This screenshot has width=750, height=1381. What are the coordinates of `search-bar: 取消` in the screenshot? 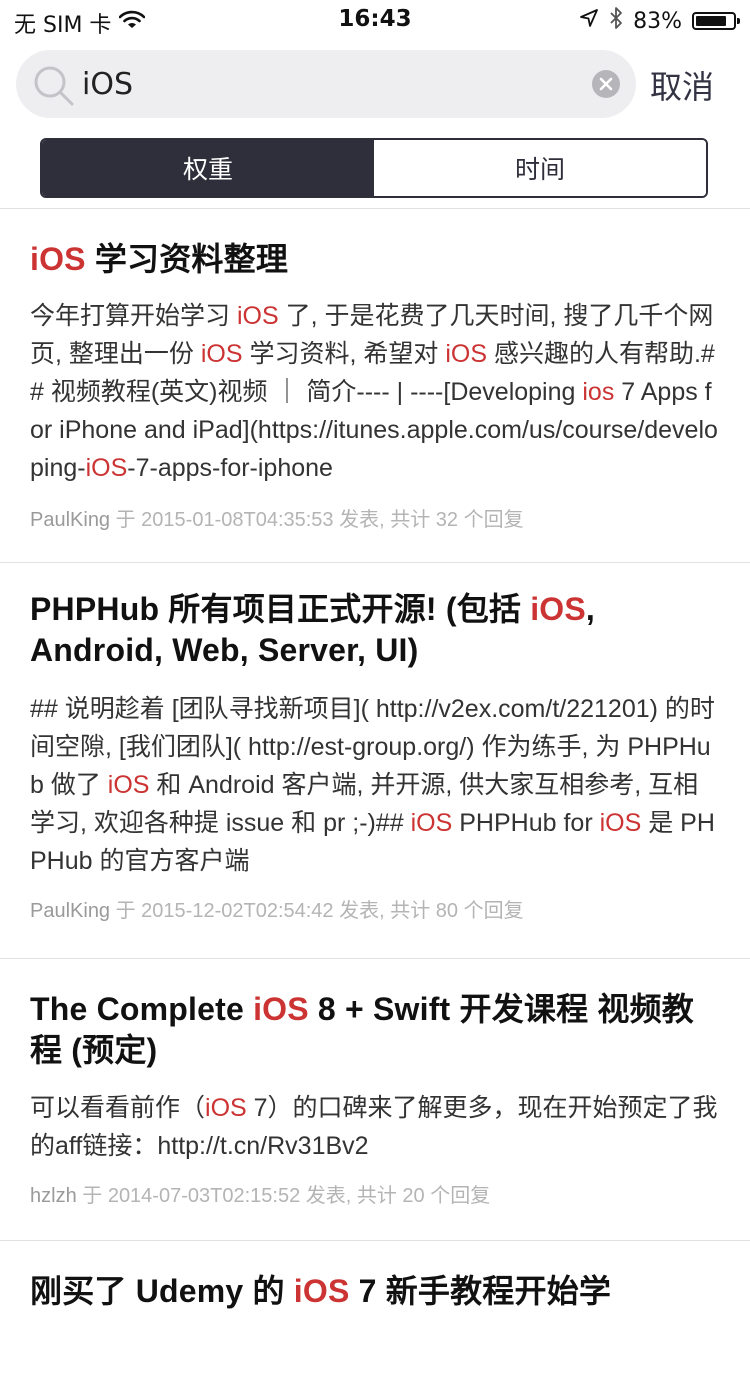 It's located at (375, 85).